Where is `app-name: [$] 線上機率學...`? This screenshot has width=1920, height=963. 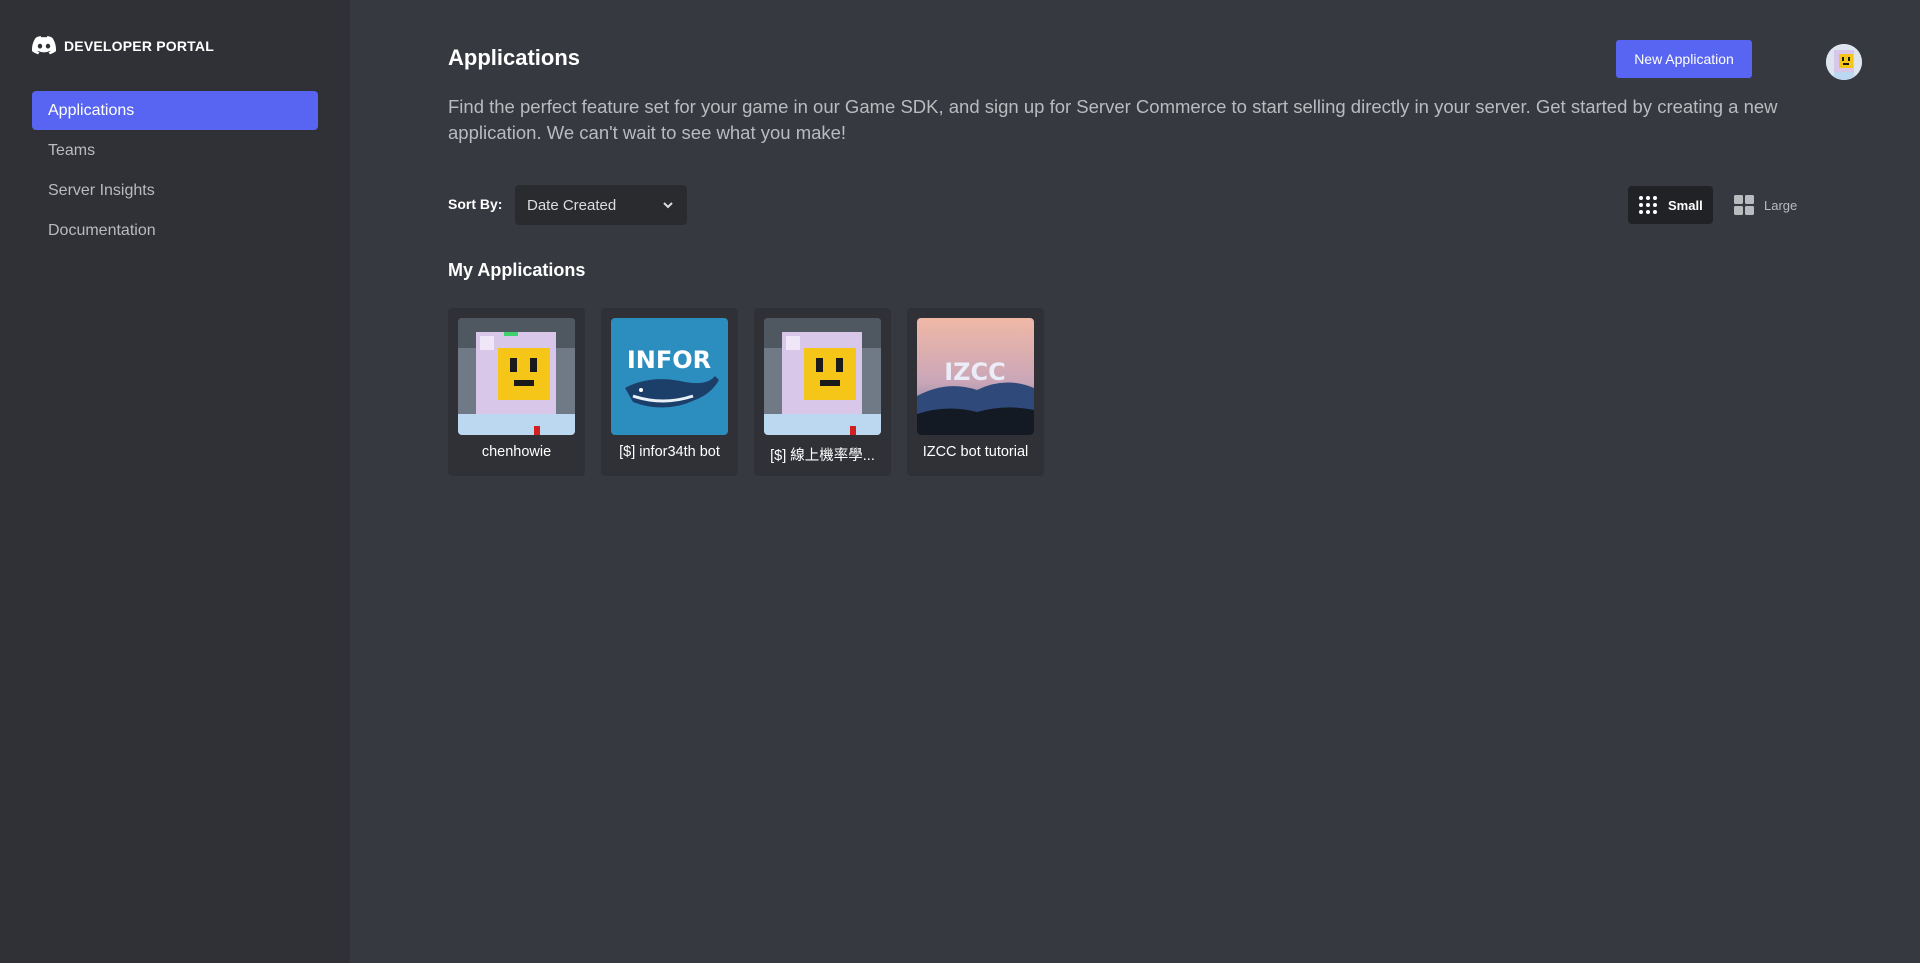
app-name: [$] 線上機率學... is located at coordinates (822, 456).